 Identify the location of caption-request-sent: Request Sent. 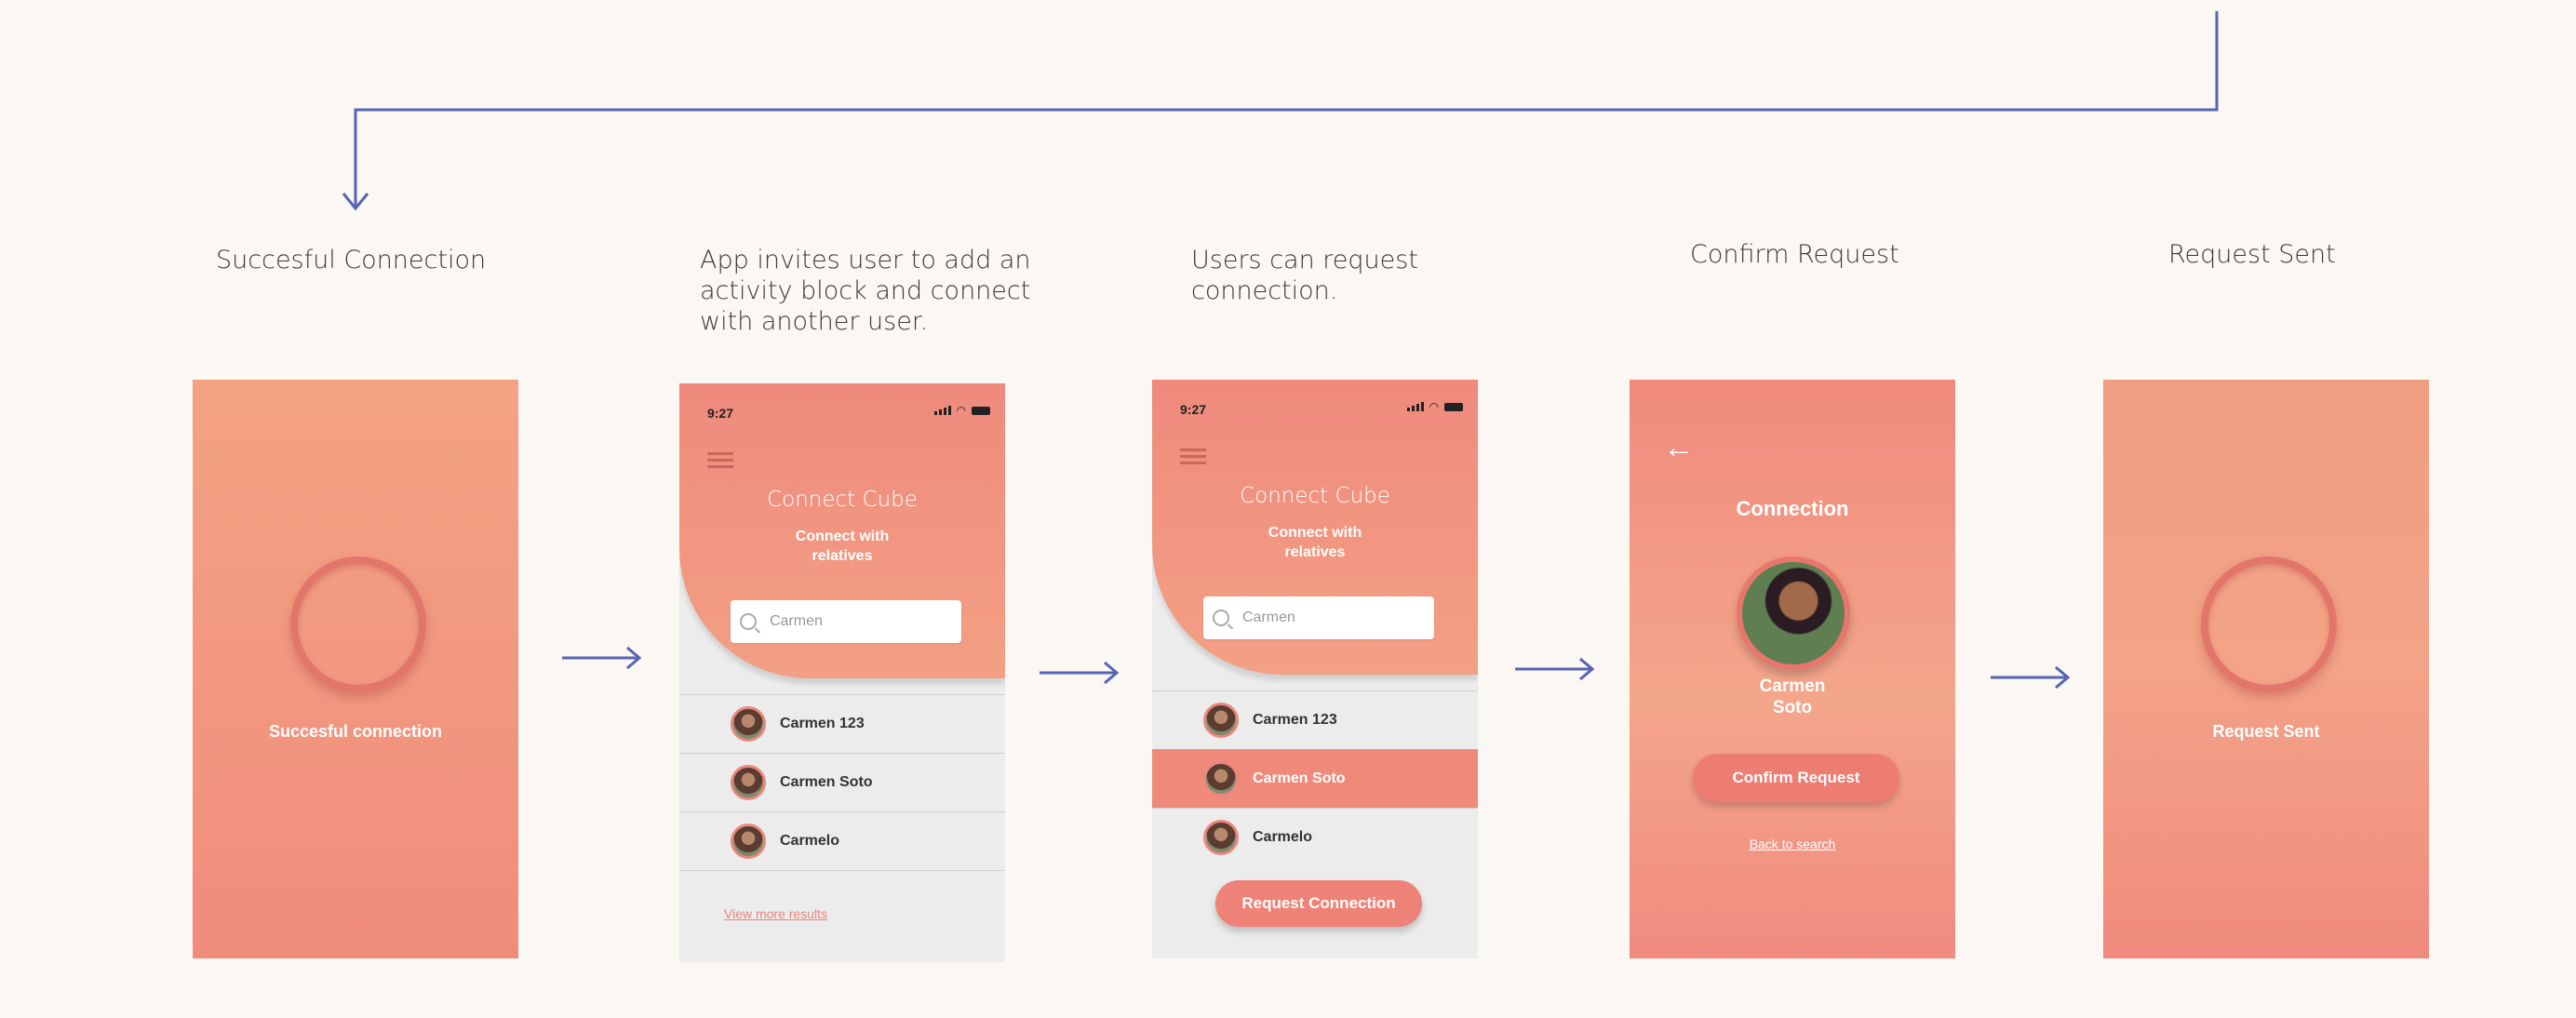
(2252, 254).